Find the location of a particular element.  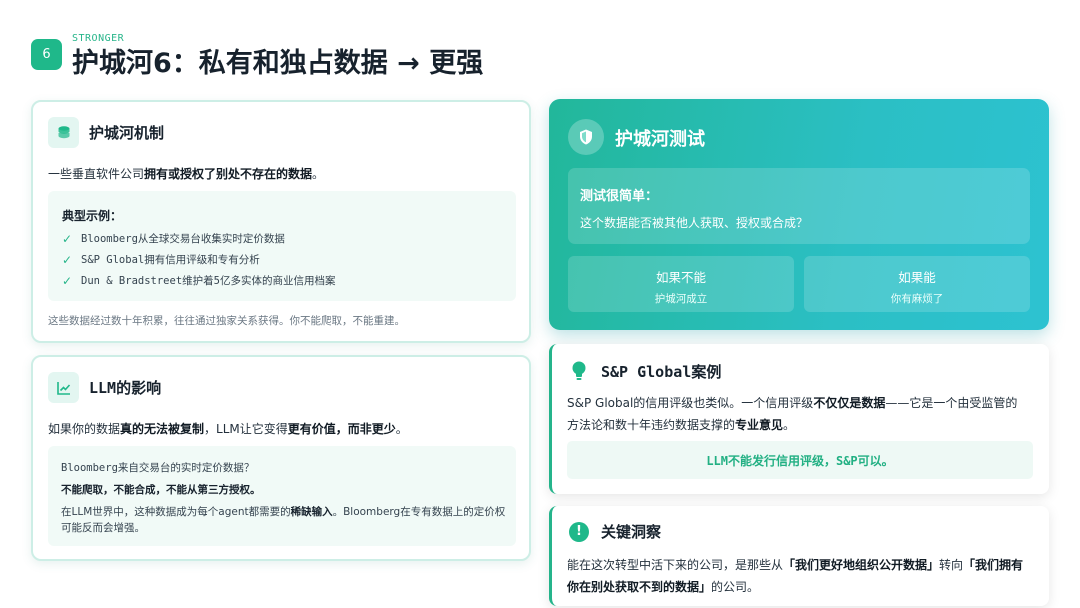

card-title: 护城河机制 is located at coordinates (127, 133).